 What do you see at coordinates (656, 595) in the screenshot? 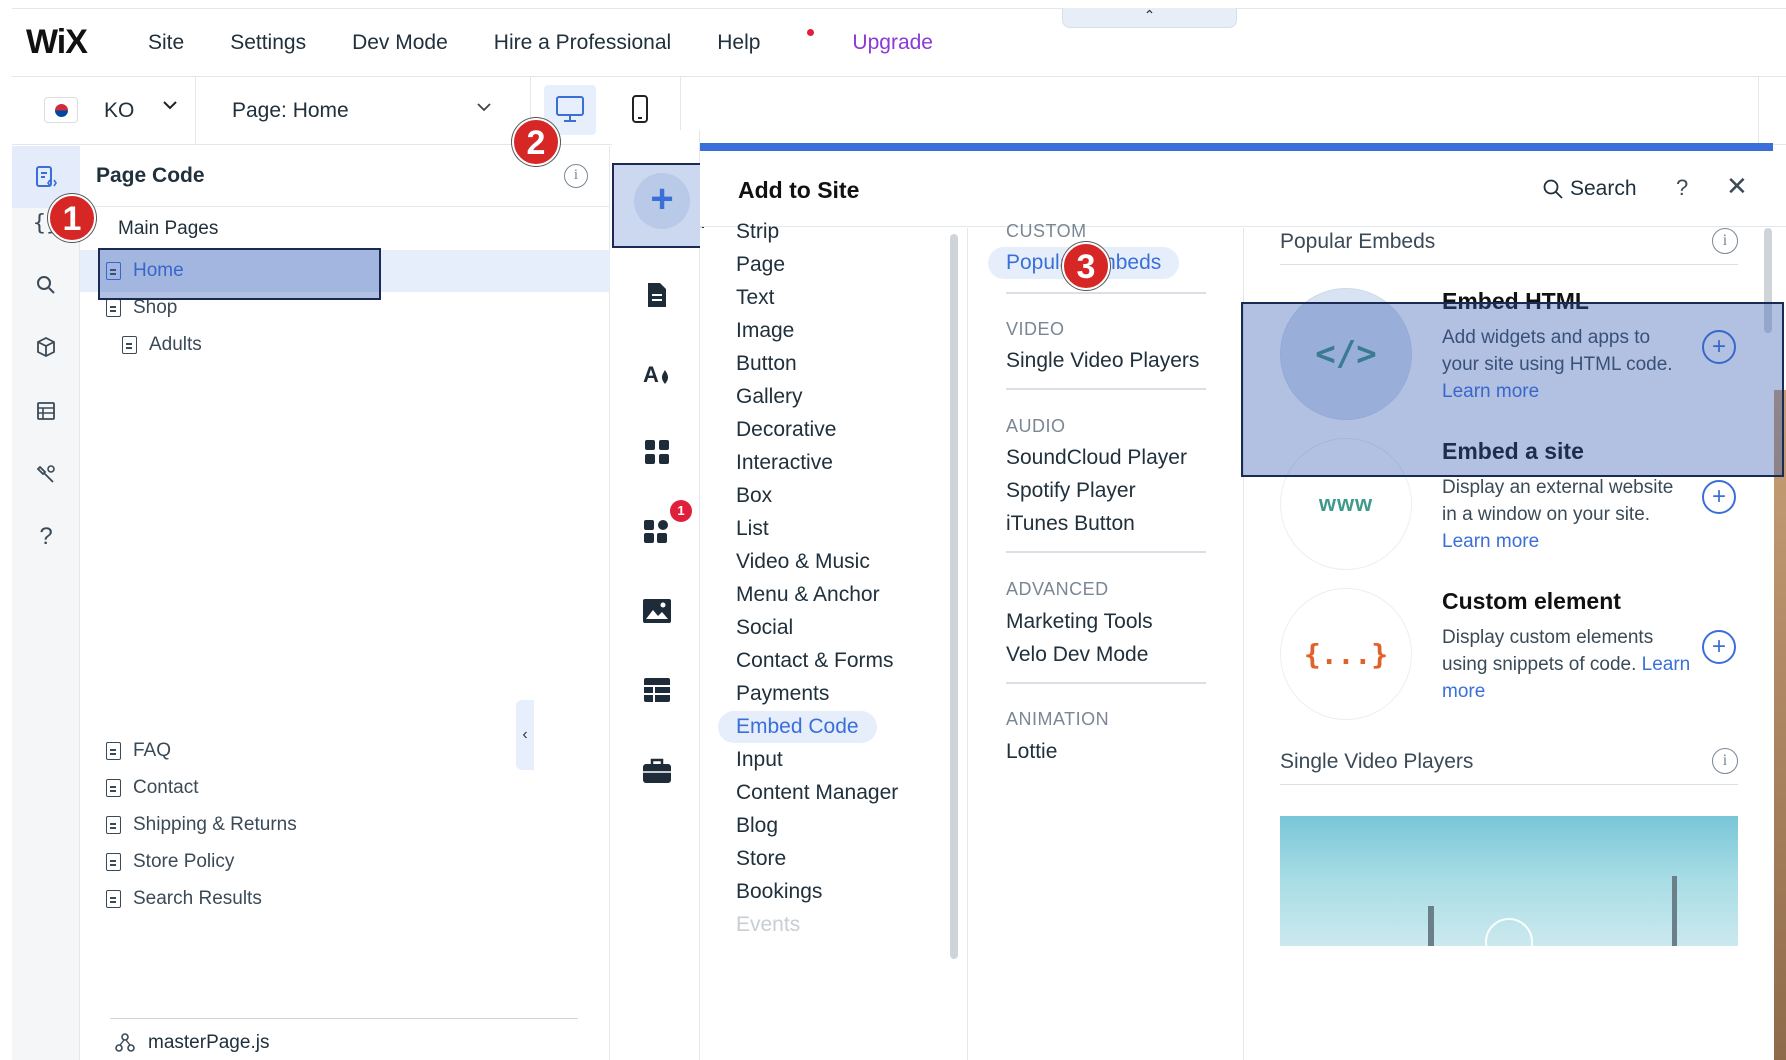
I see `add-panel-rail` at bounding box center [656, 595].